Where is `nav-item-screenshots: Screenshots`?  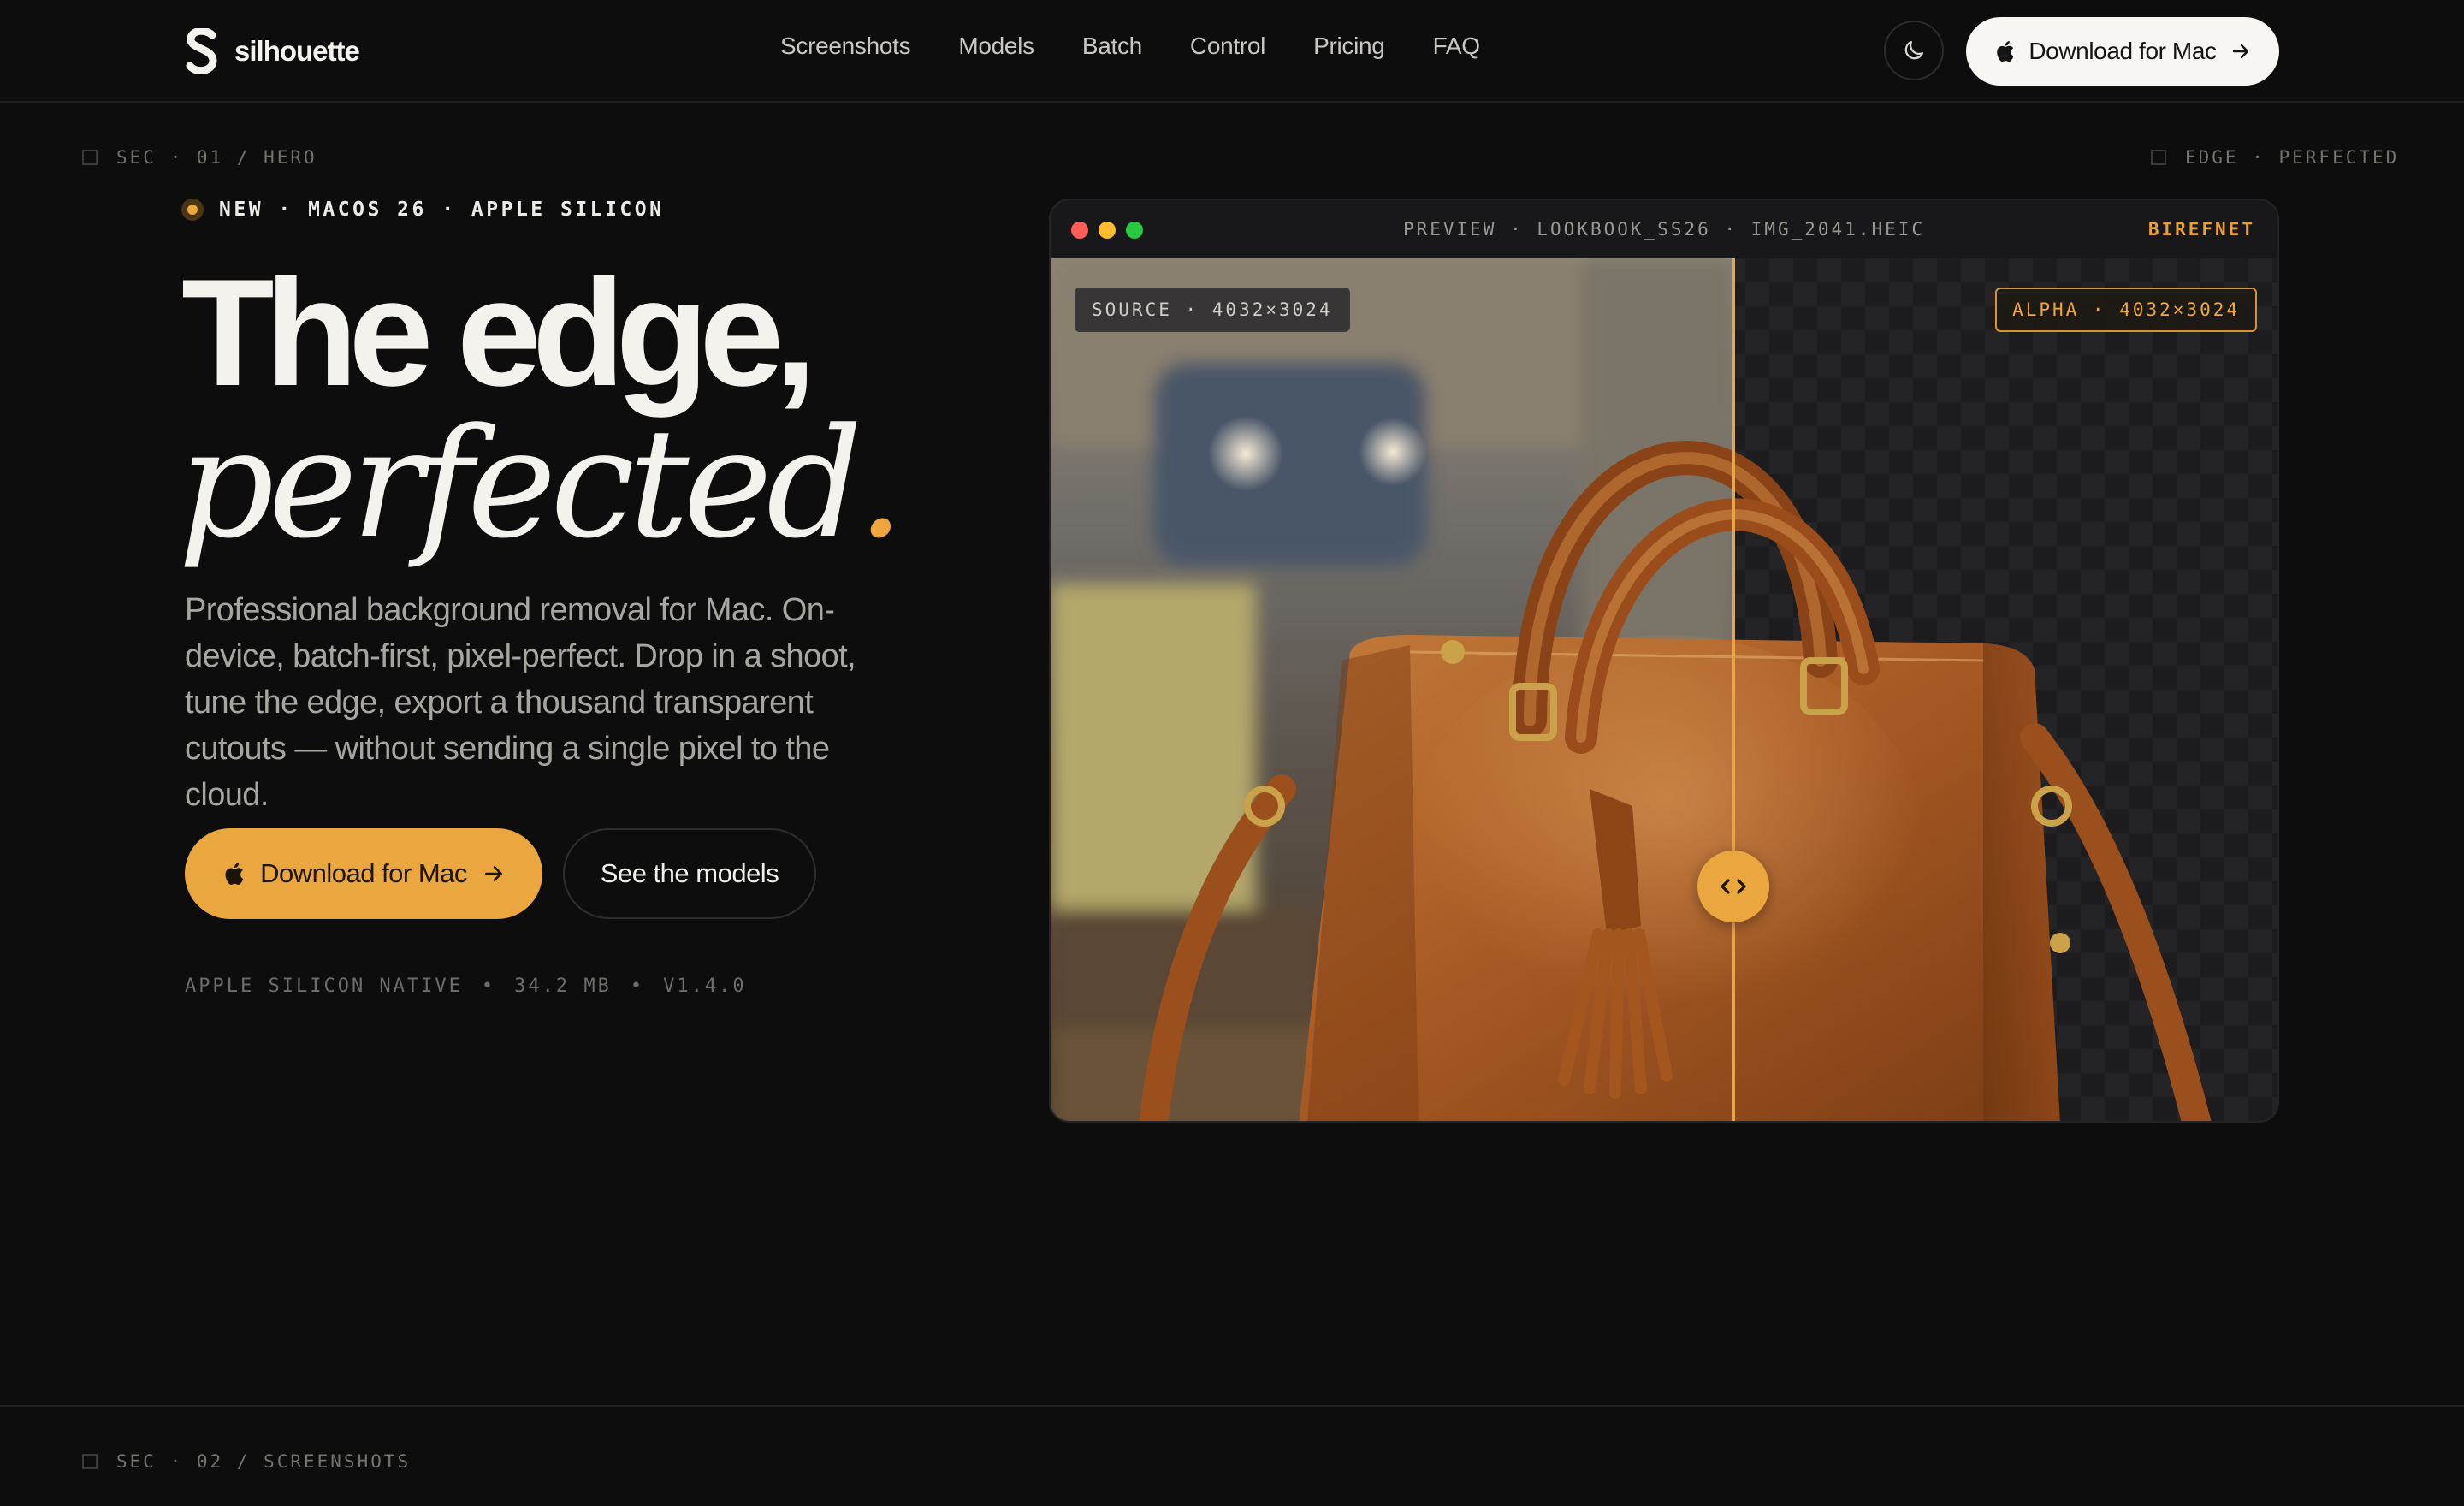 nav-item-screenshots: Screenshots is located at coordinates (845, 46).